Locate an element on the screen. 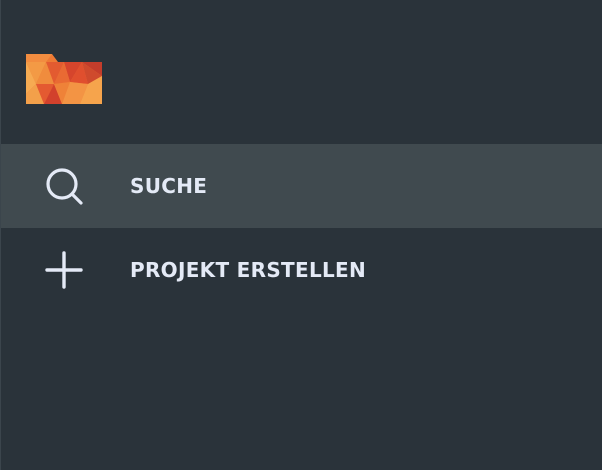 This screenshot has width=602, height=470. folder-logo-icon is located at coordinates (64, 79).